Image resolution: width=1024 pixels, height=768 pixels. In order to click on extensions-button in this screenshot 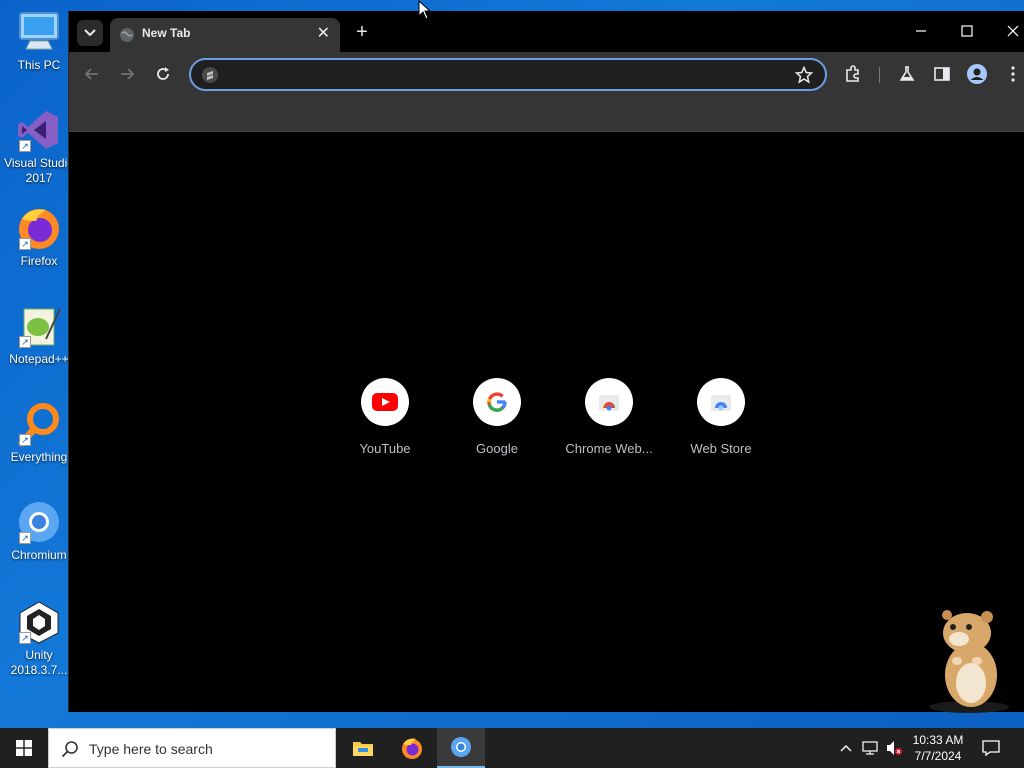, I will do `click(853, 74)`.